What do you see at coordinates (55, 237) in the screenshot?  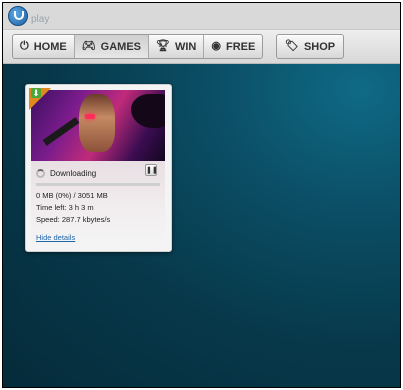 I see `hide-details-link: Hide details` at bounding box center [55, 237].